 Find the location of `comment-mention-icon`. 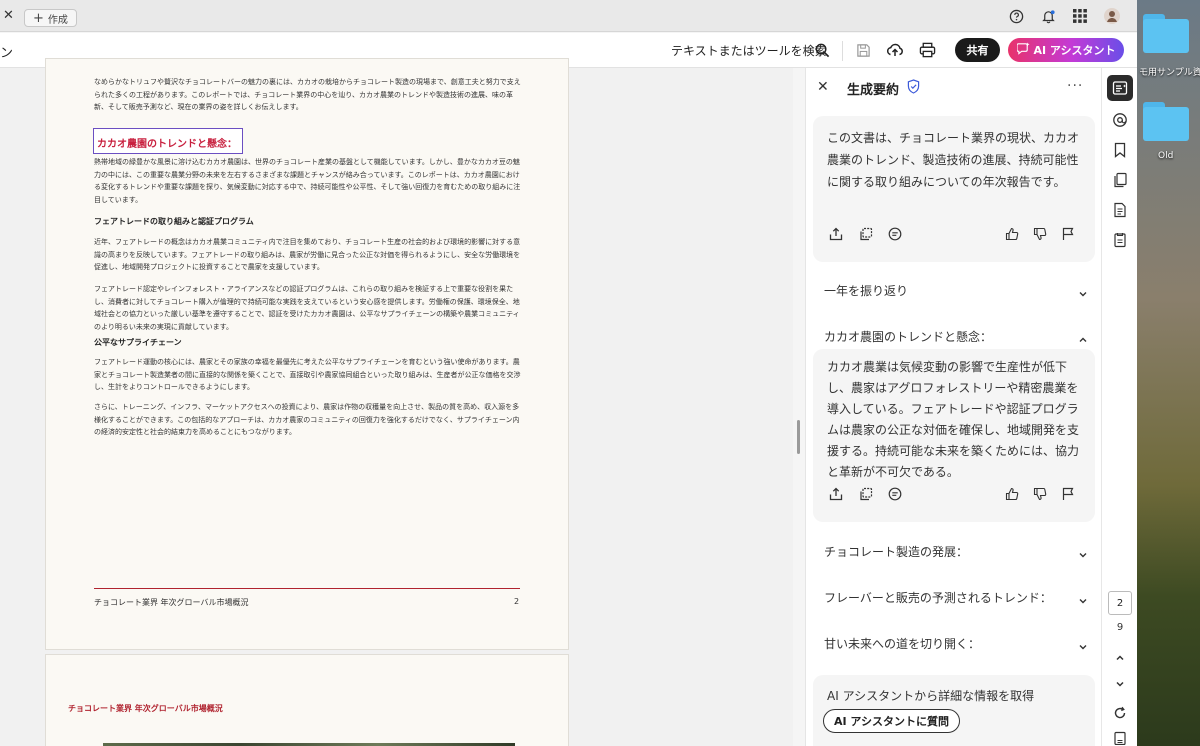

comment-mention-icon is located at coordinates (1120, 120).